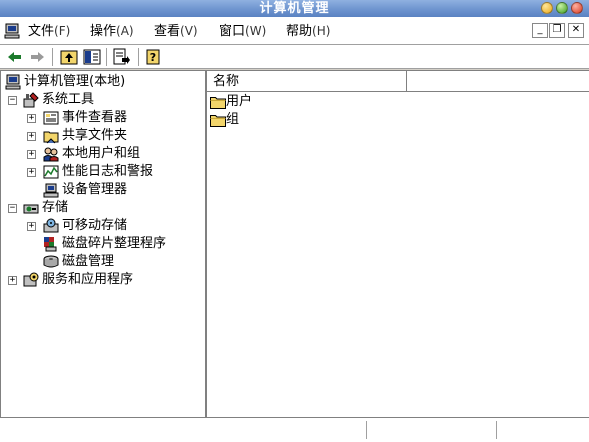 Image resolution: width=589 pixels, height=442 pixels. What do you see at coordinates (562, 8) in the screenshot?
I see `window-maximize-button` at bounding box center [562, 8].